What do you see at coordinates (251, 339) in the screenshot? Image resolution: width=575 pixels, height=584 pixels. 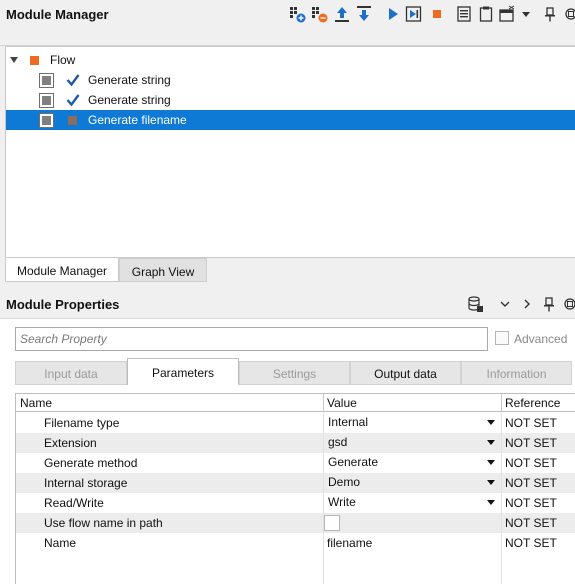 I see `search-property-input` at bounding box center [251, 339].